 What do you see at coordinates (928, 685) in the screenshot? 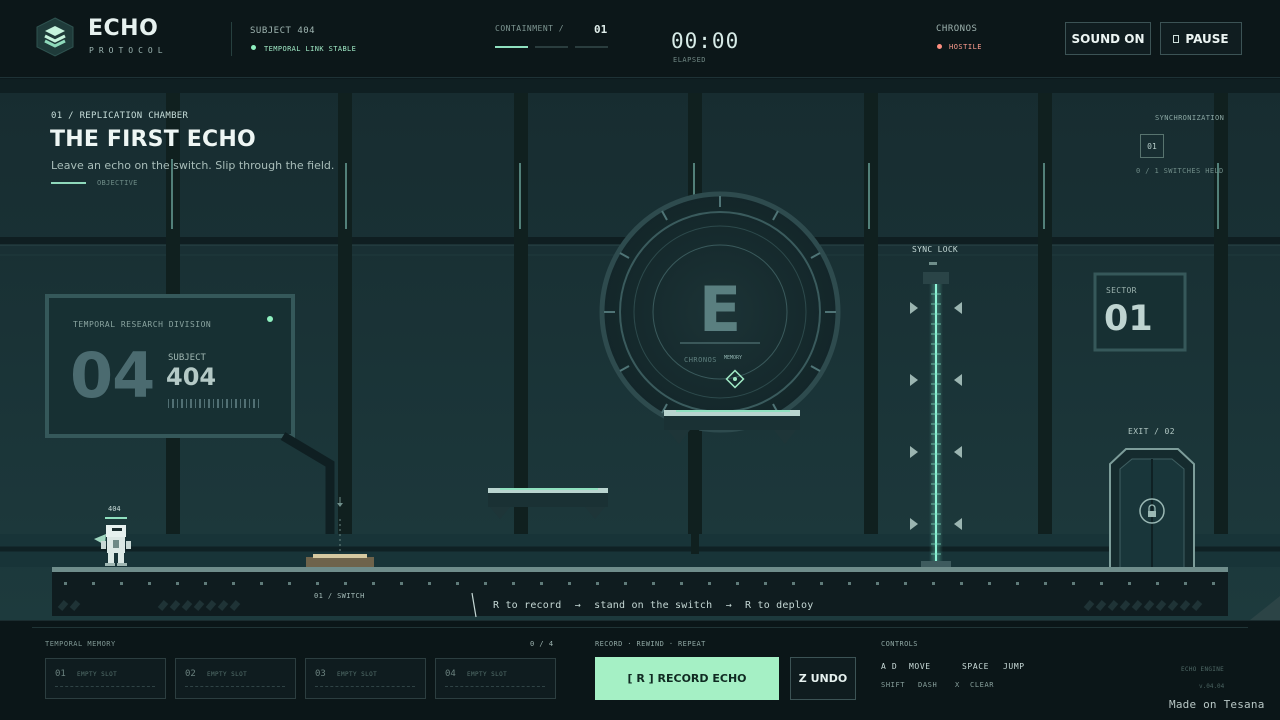
I see `control-dash: DASH` at bounding box center [928, 685].